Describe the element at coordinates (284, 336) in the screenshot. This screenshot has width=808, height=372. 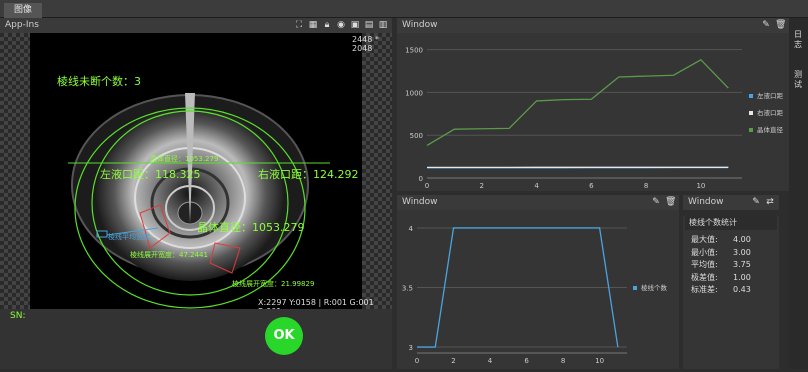
I see `ok-button: OK` at that location.